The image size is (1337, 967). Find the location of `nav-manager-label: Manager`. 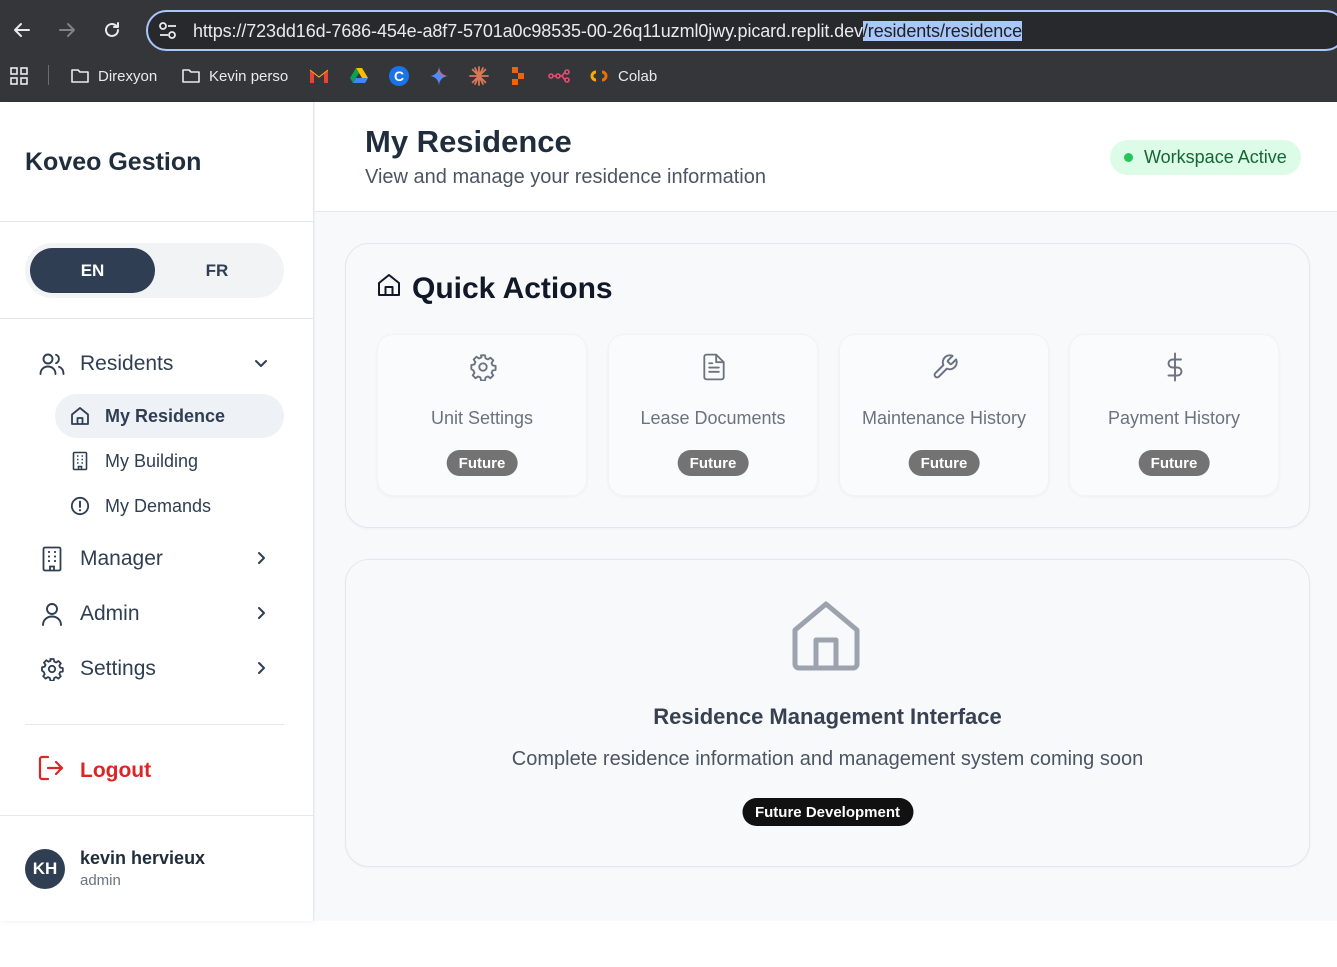

nav-manager-label: Manager is located at coordinates (121, 558).